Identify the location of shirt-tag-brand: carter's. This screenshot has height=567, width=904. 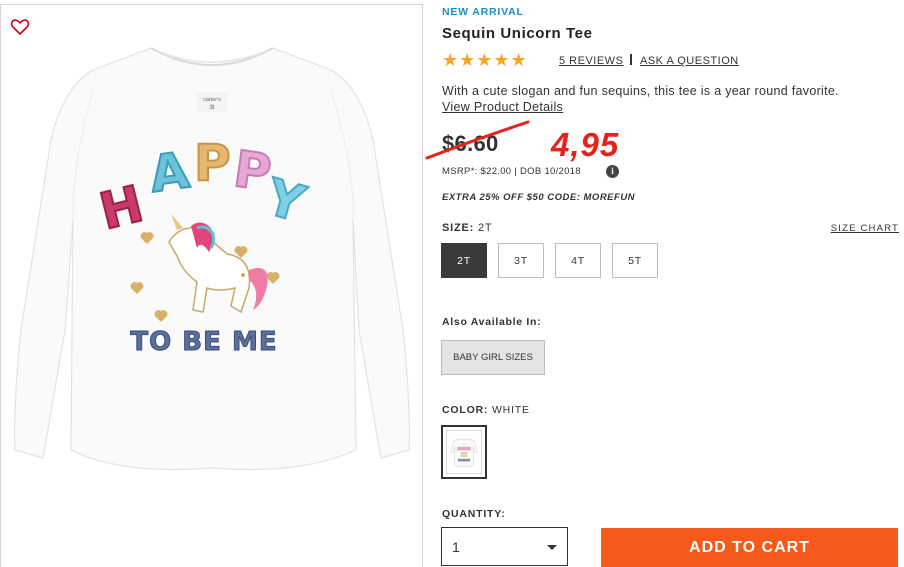
(212, 100).